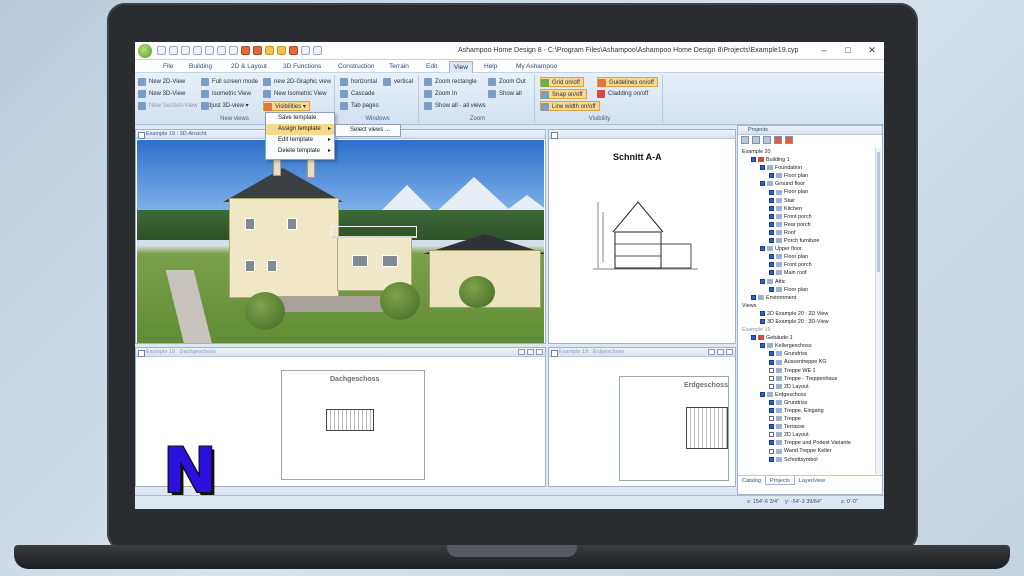  What do you see at coordinates (807, 282) in the screenshot?
I see `tree-node: Attic` at bounding box center [807, 282].